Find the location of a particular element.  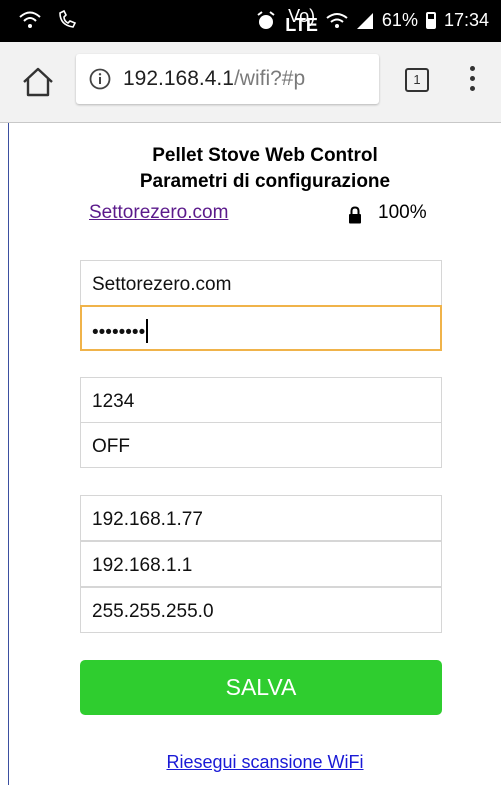

overflow-menu-icon is located at coordinates (473, 81).